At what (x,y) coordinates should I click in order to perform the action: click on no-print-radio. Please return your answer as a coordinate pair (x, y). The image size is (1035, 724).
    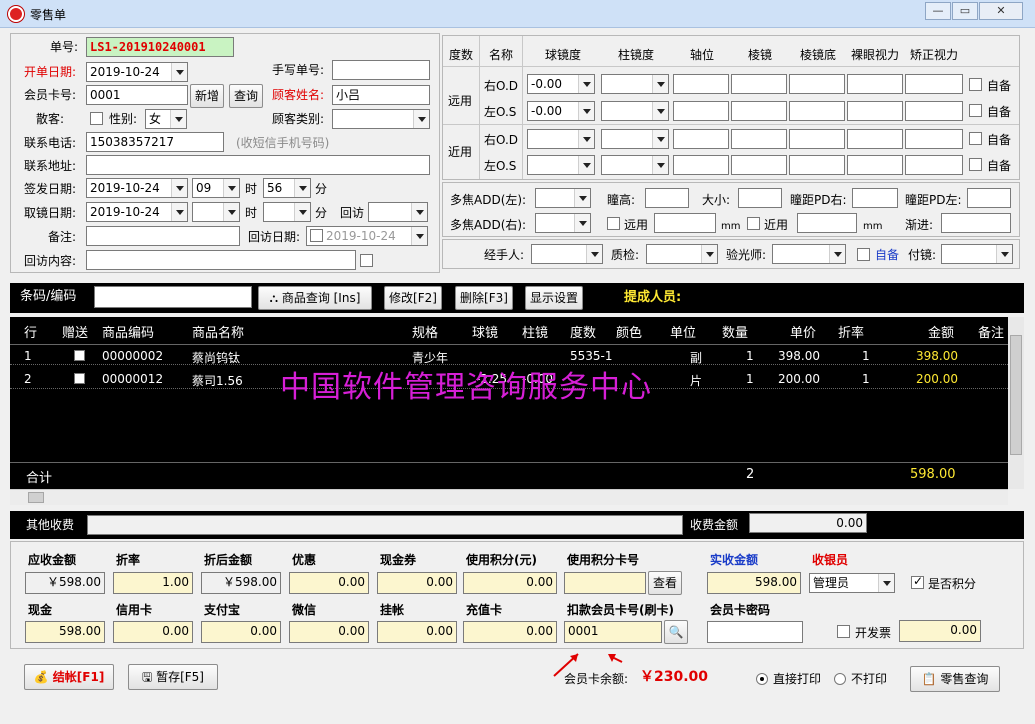
    Looking at the image, I should click on (840, 679).